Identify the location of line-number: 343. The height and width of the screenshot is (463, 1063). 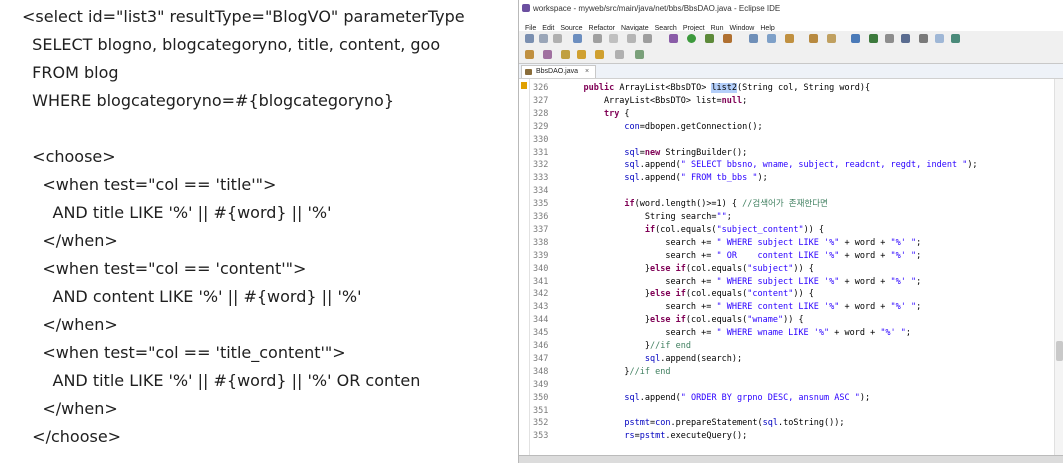
(541, 307).